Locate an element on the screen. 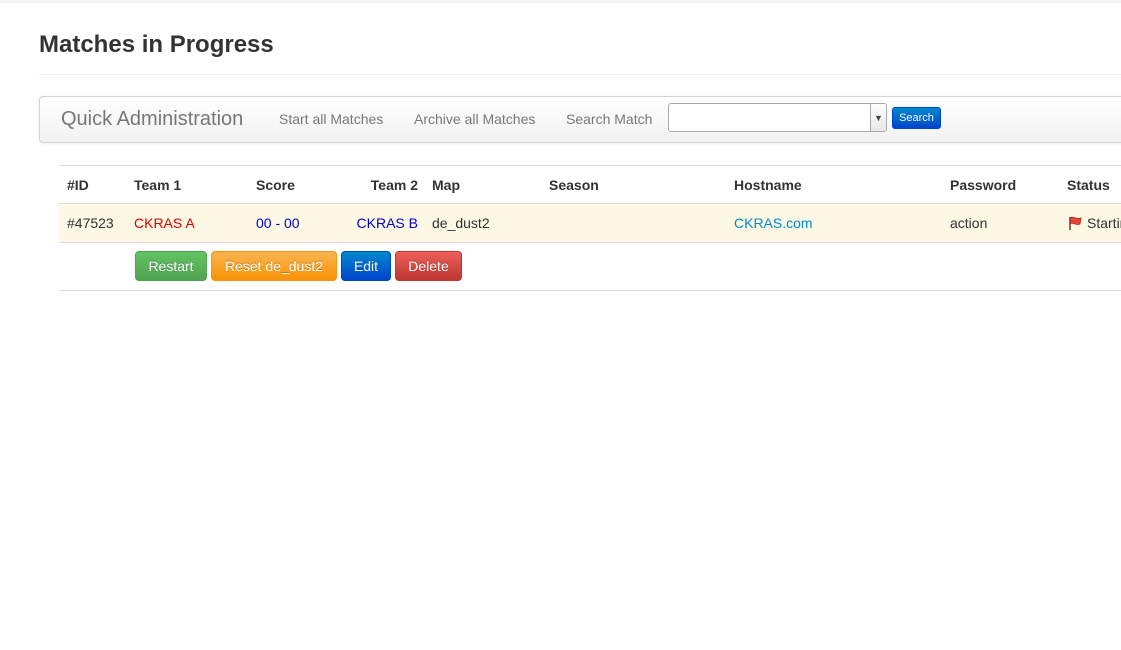 Image resolution: width=1121 pixels, height=650 pixels. match-status: Starting is located at coordinates (1094, 223).